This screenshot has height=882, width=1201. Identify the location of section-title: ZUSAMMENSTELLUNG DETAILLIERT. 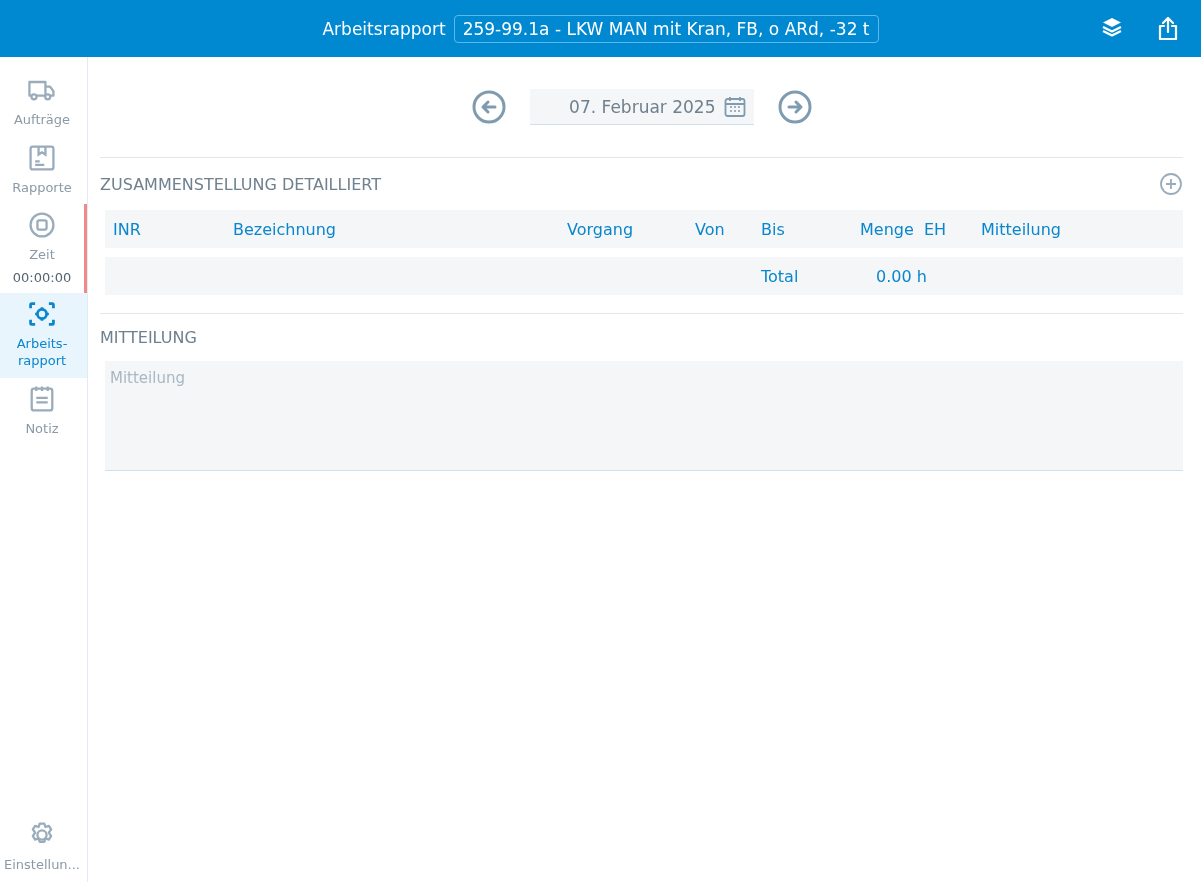
(240, 184).